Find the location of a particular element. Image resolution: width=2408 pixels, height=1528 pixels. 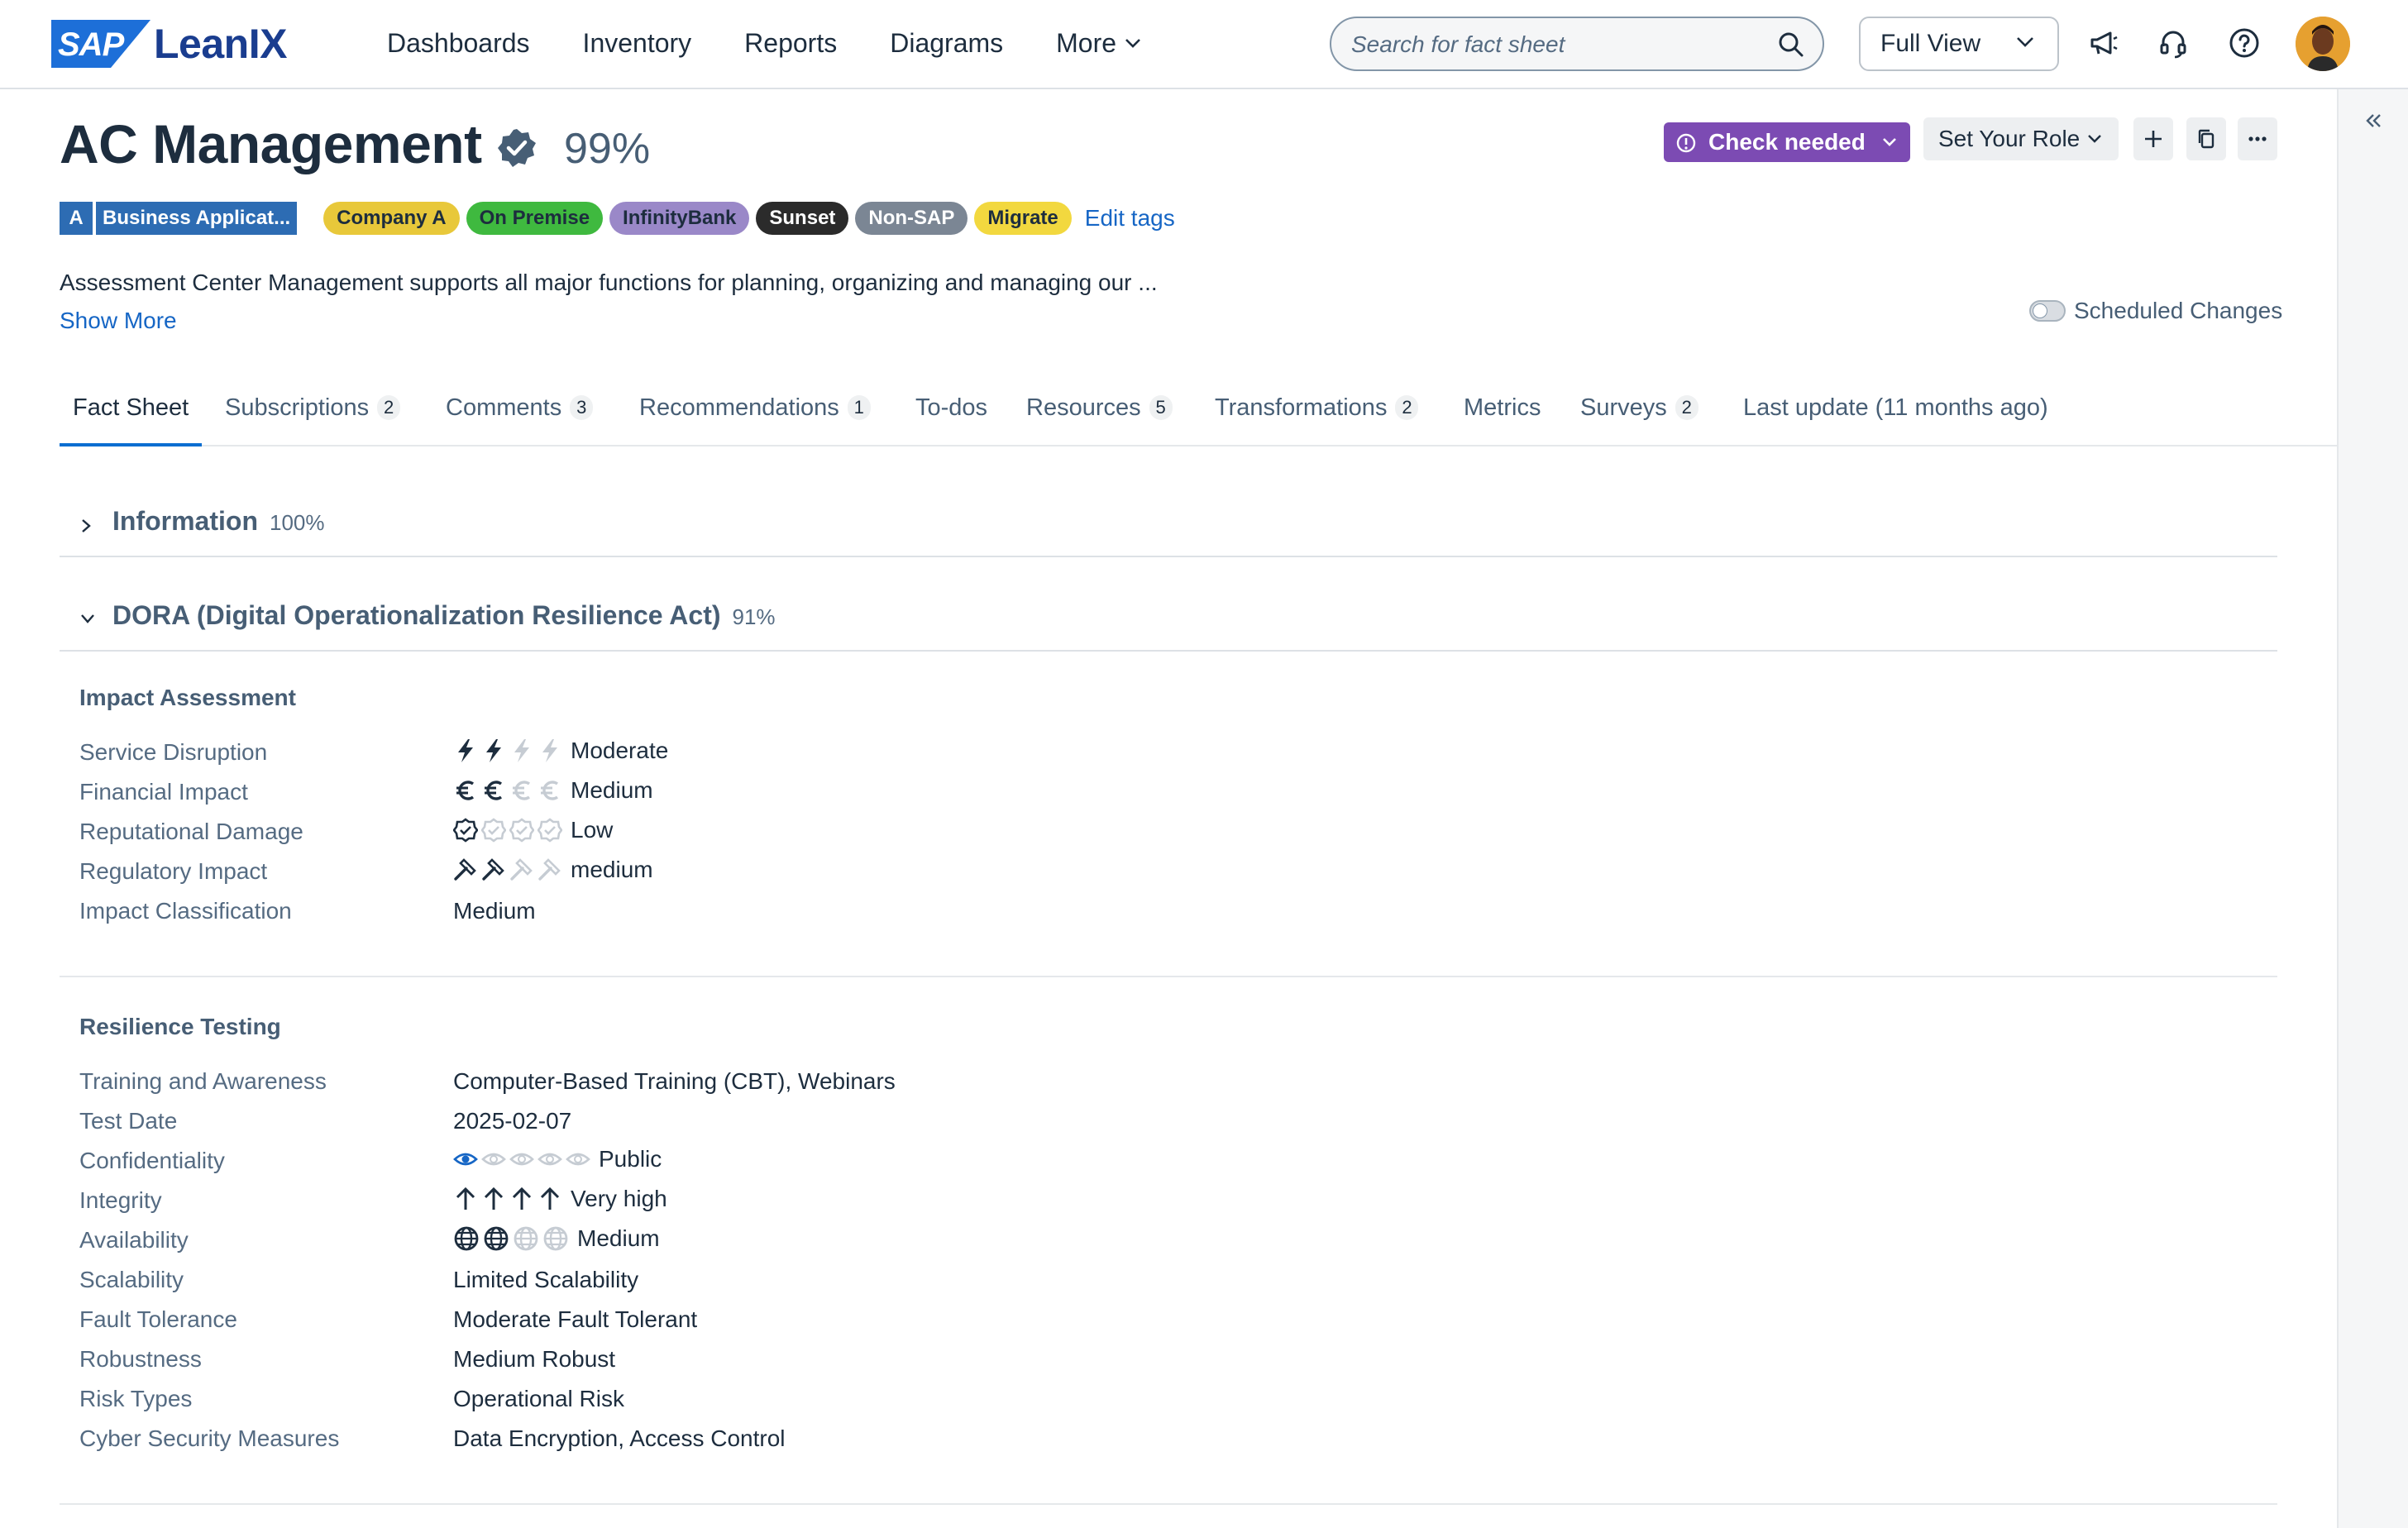

nav-reports: Reports is located at coordinates (790, 43).